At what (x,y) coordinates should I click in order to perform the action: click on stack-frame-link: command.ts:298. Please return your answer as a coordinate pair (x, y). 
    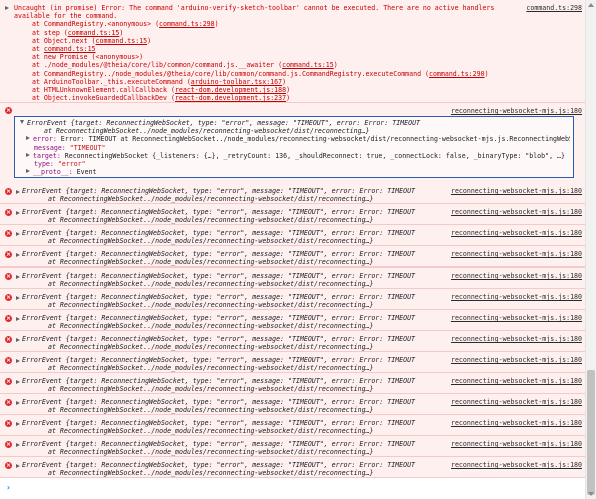
    Looking at the image, I should click on (187, 24).